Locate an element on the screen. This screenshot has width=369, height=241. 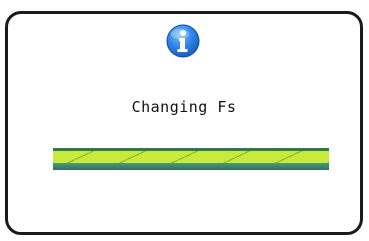
info-icon is located at coordinates (183, 41).